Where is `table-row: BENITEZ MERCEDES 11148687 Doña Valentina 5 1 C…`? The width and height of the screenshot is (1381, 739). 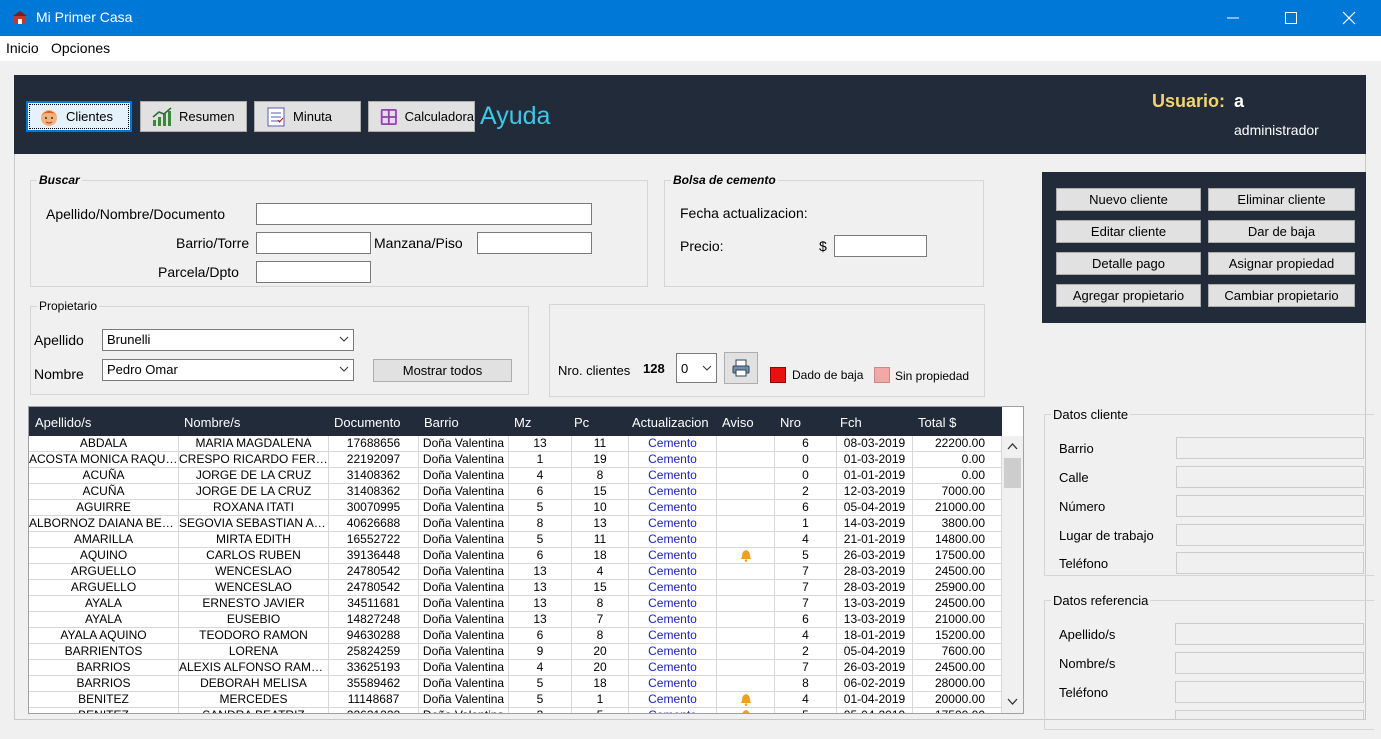
table-row: BENITEZ MERCEDES 11148687 Doña Valentina 5 1 C… is located at coordinates (515, 700).